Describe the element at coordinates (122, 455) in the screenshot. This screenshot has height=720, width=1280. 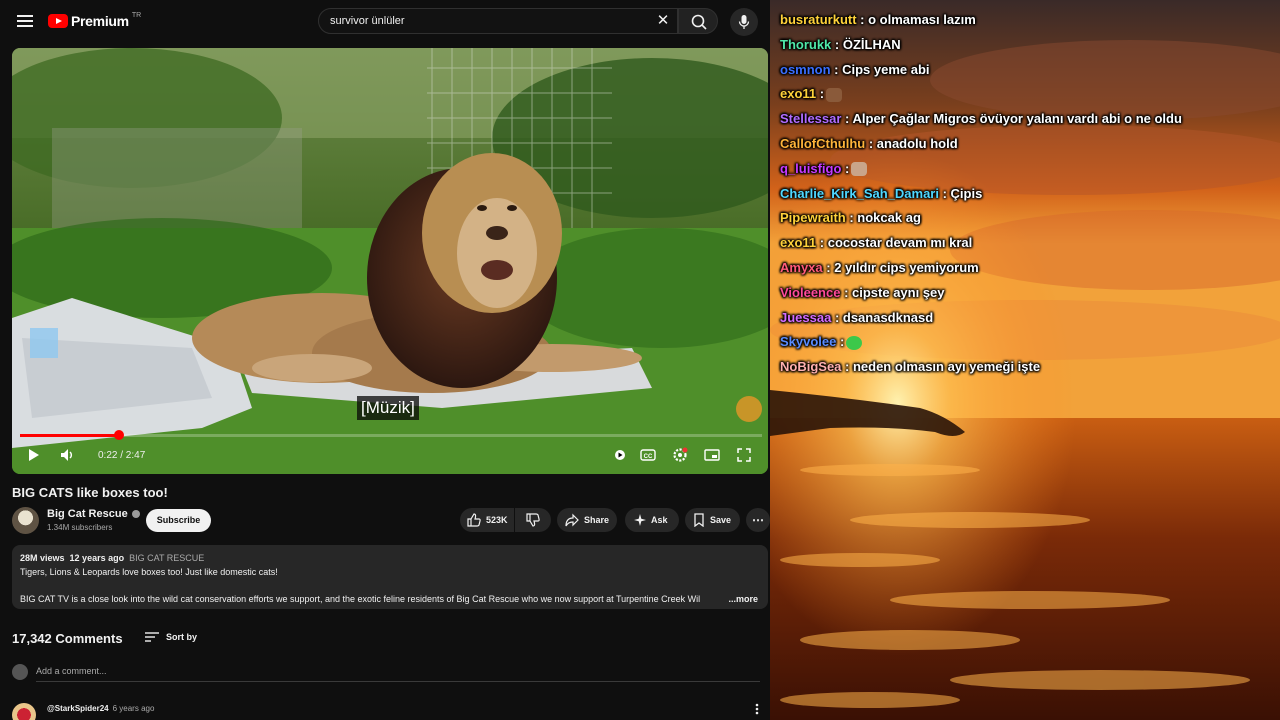
I see `time-display: 0:22 / 2:47` at that location.